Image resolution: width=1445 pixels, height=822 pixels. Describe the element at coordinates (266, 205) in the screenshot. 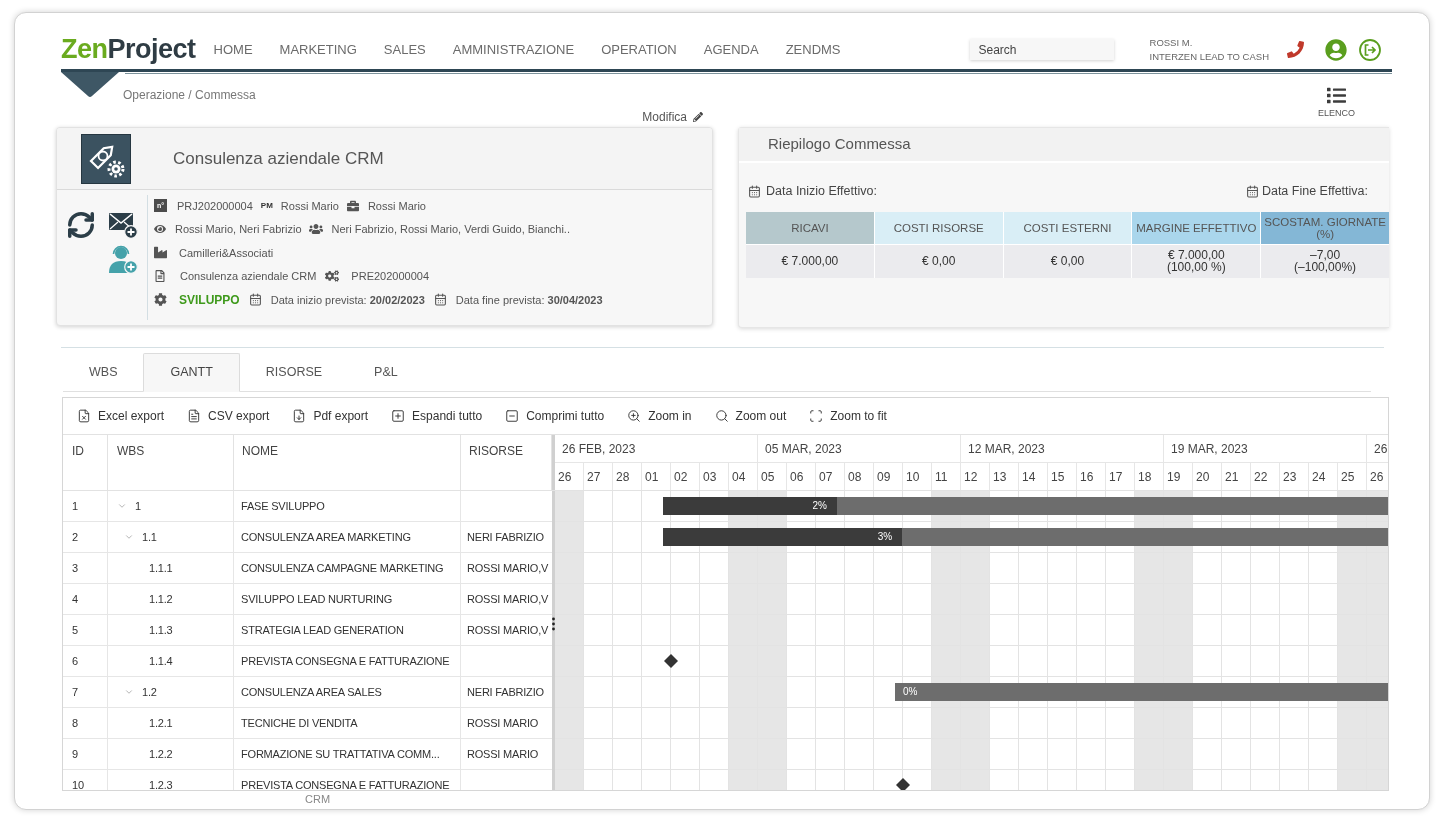

I see `pm-label: PM` at that location.